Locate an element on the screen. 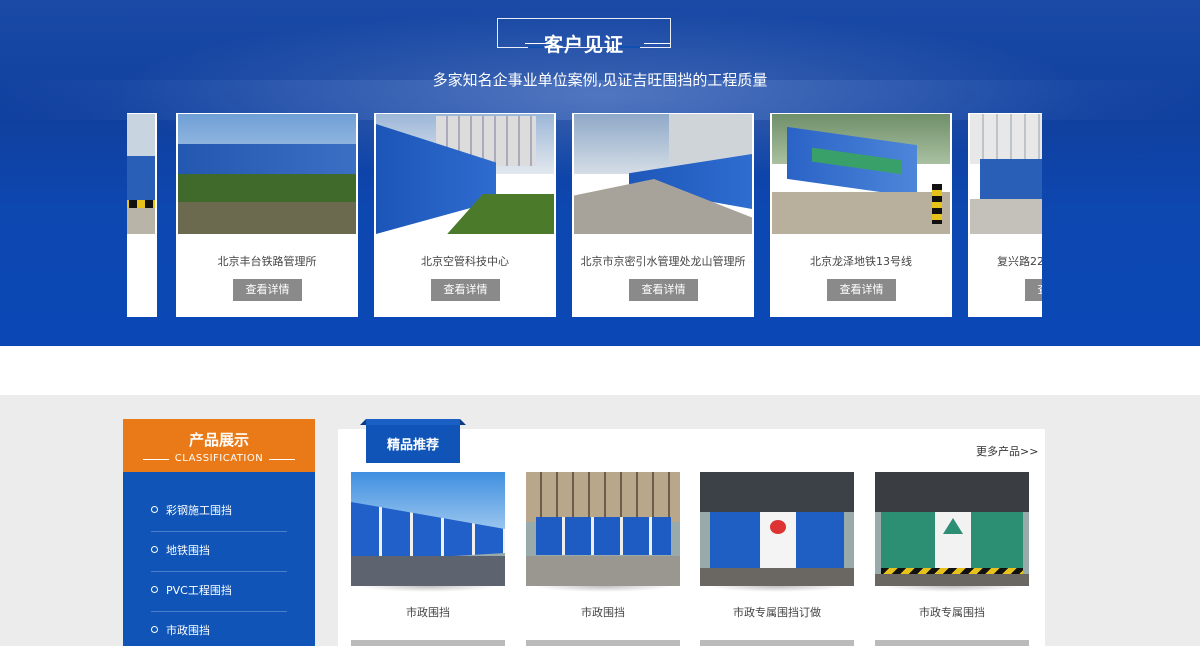 The image size is (1200, 646). product-name: 市政专属围挡订做 is located at coordinates (777, 612).